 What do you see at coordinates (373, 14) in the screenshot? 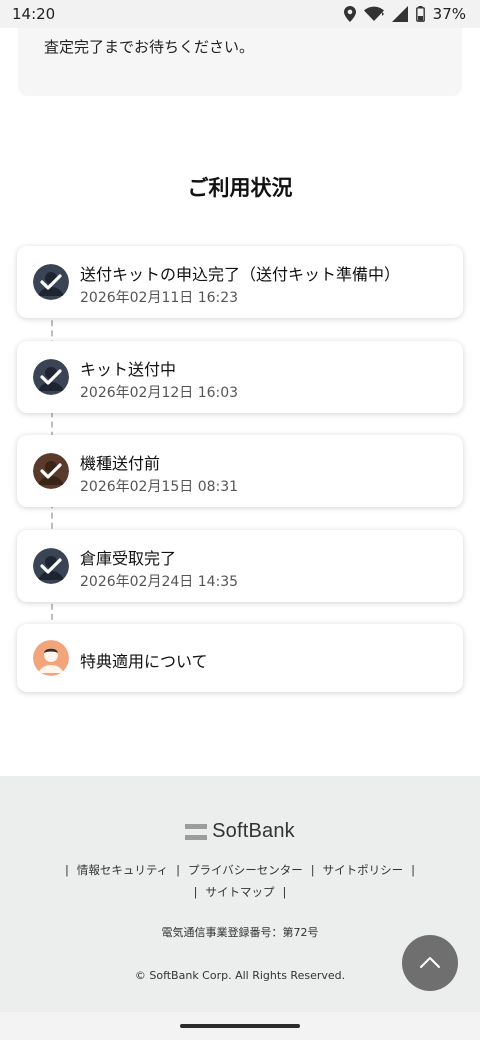
I see `wifi-icon` at bounding box center [373, 14].